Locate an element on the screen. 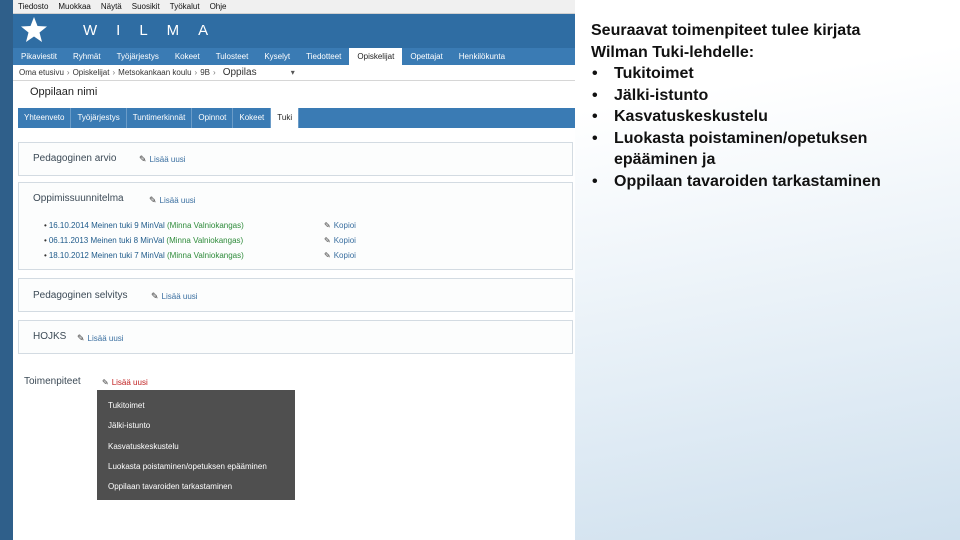  tab-surveys: Kyselyt is located at coordinates (277, 56).